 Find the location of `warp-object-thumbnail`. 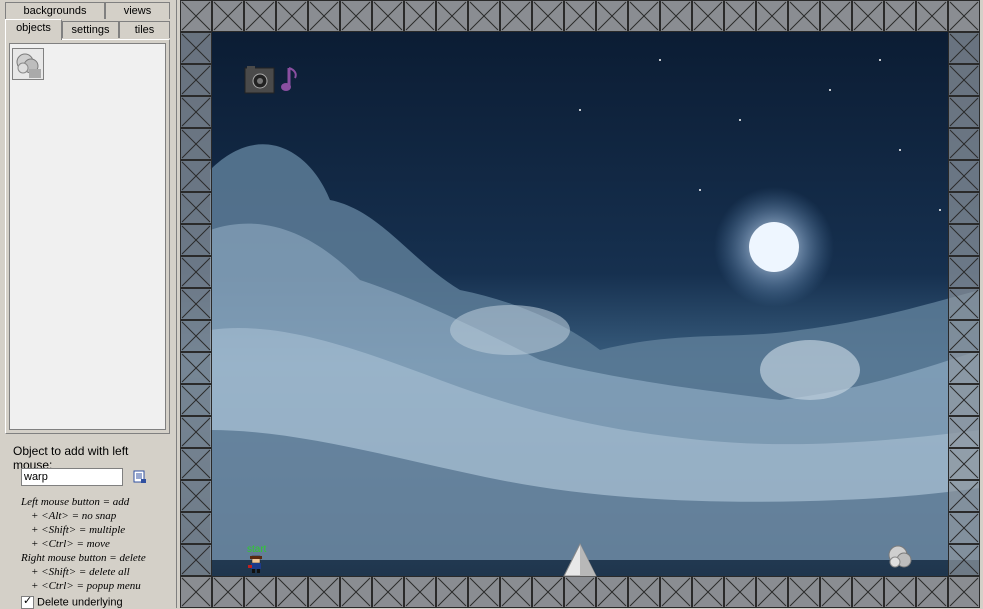

warp-object-thumbnail is located at coordinates (28, 64).